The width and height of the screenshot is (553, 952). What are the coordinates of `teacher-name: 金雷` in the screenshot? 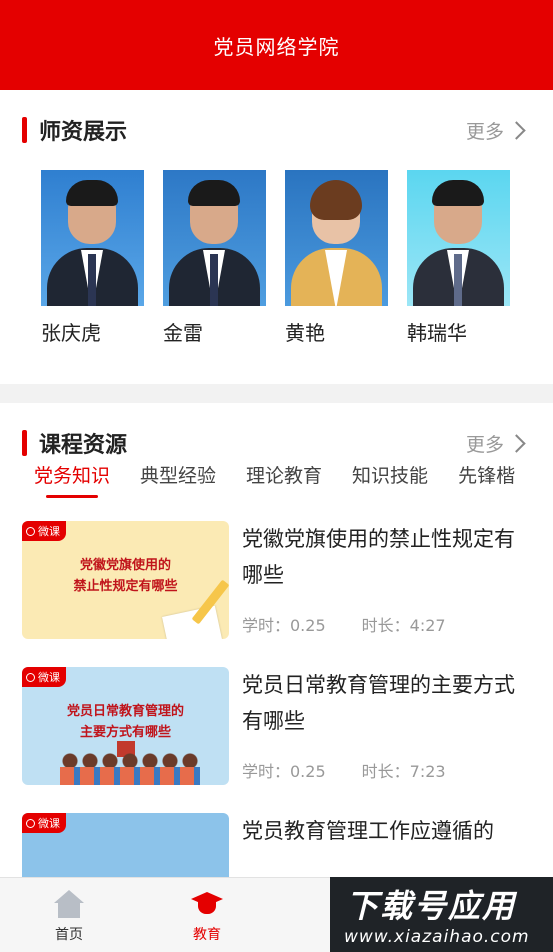 It's located at (183, 333).